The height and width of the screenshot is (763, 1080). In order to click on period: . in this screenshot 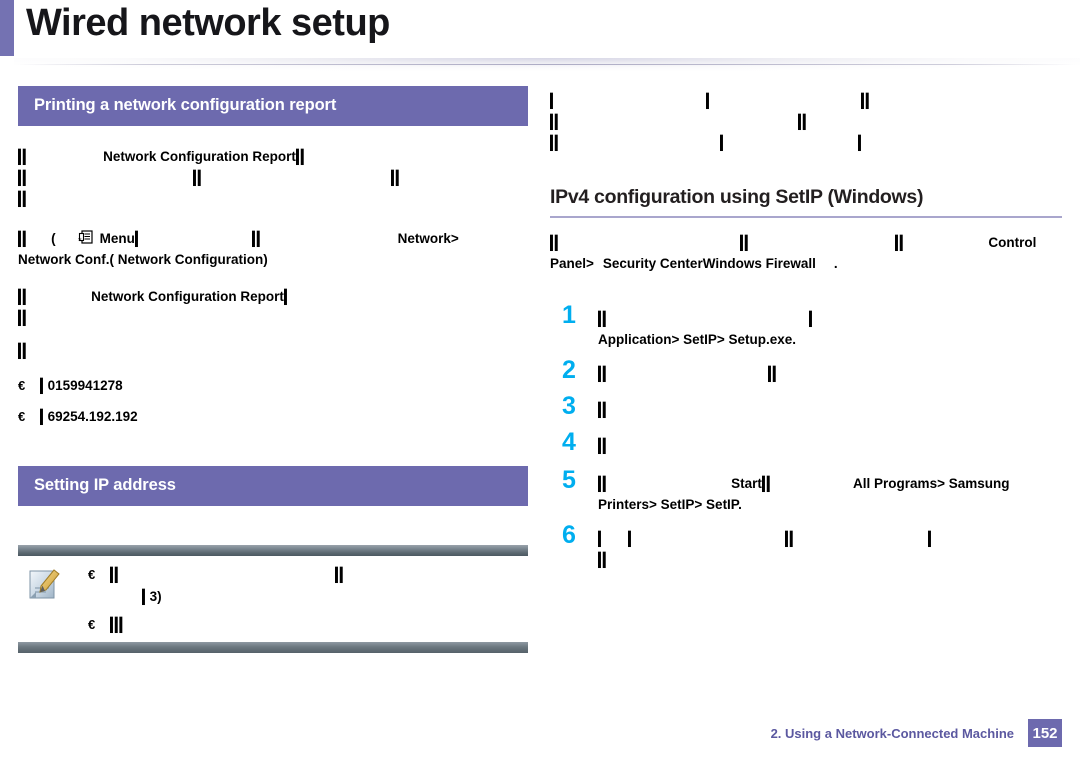, I will do `click(835, 263)`.